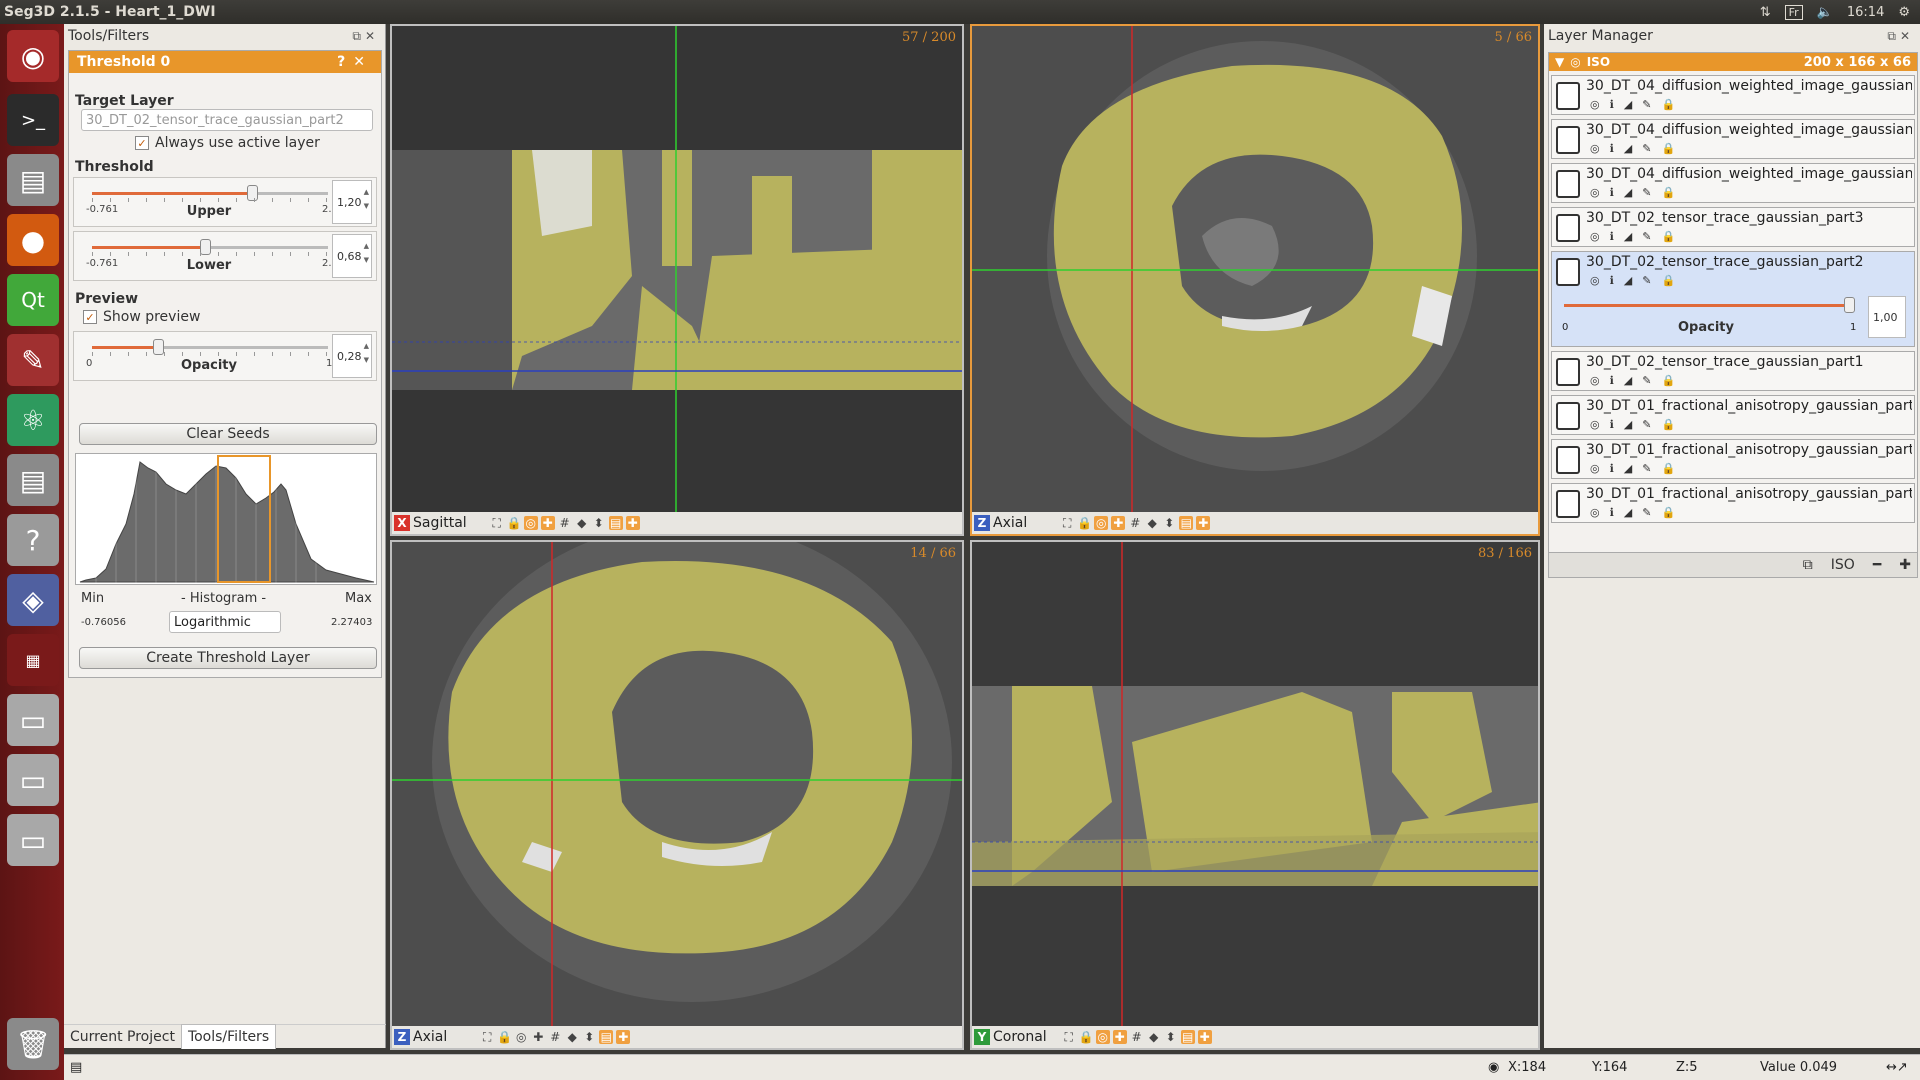 The image size is (1920, 1080). I want to click on status-extra-icons: ↔↗, so click(1903, 1067).